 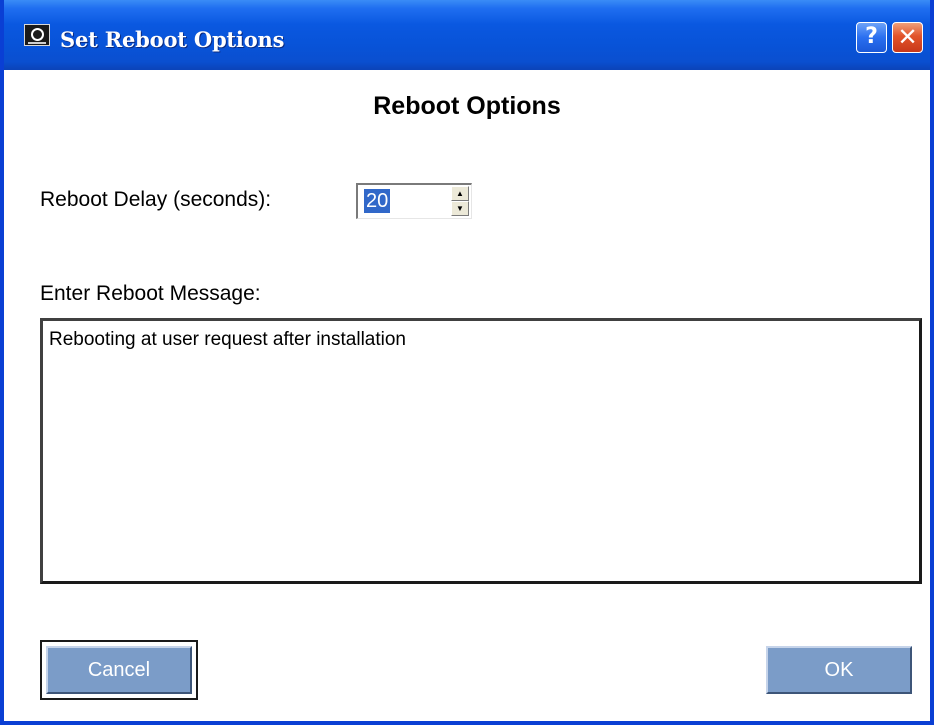 I want to click on cancel-button-focus-frame: Cancel, so click(x=119, y=670).